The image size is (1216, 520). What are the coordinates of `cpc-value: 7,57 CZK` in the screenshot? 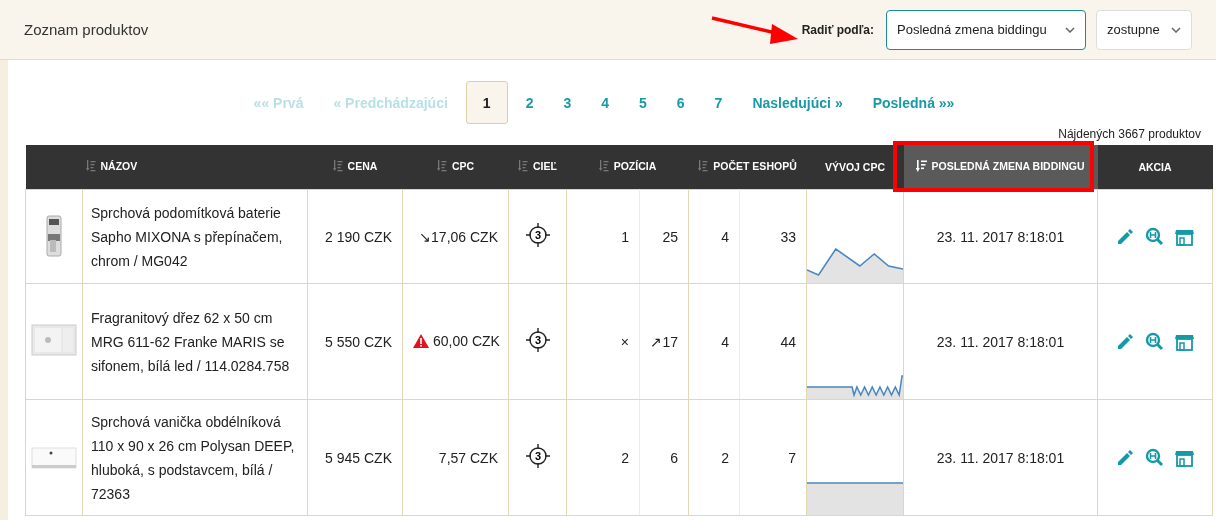 It's located at (468, 457).